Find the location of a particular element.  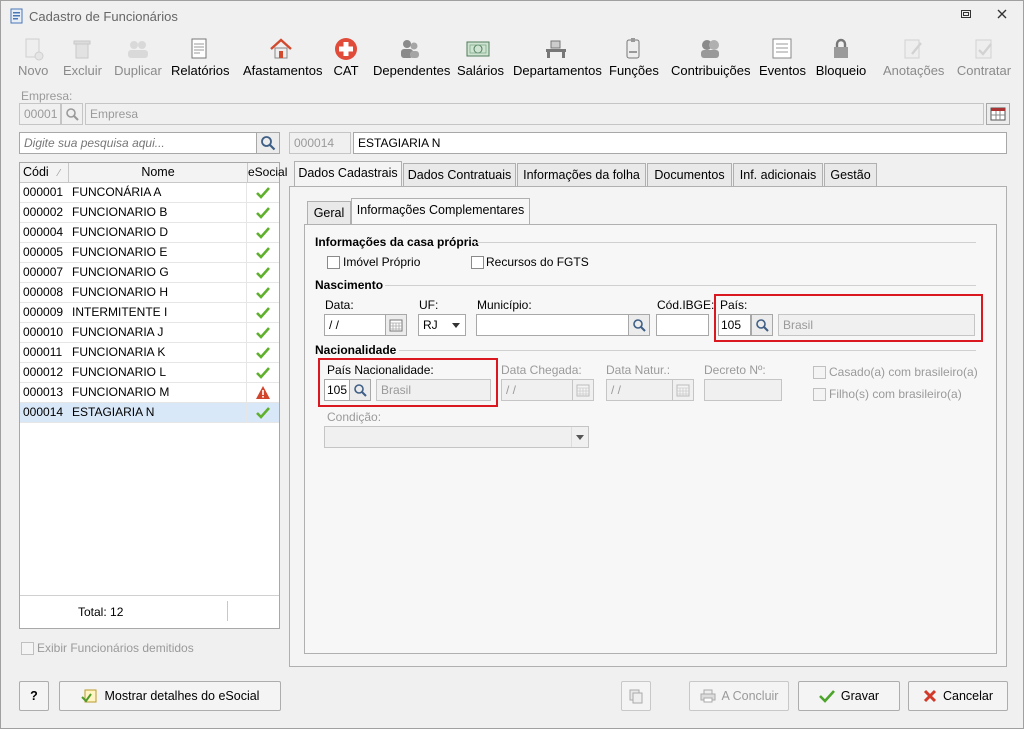

toolbar-departamentos-label: Departamentos is located at coordinates (557, 70).